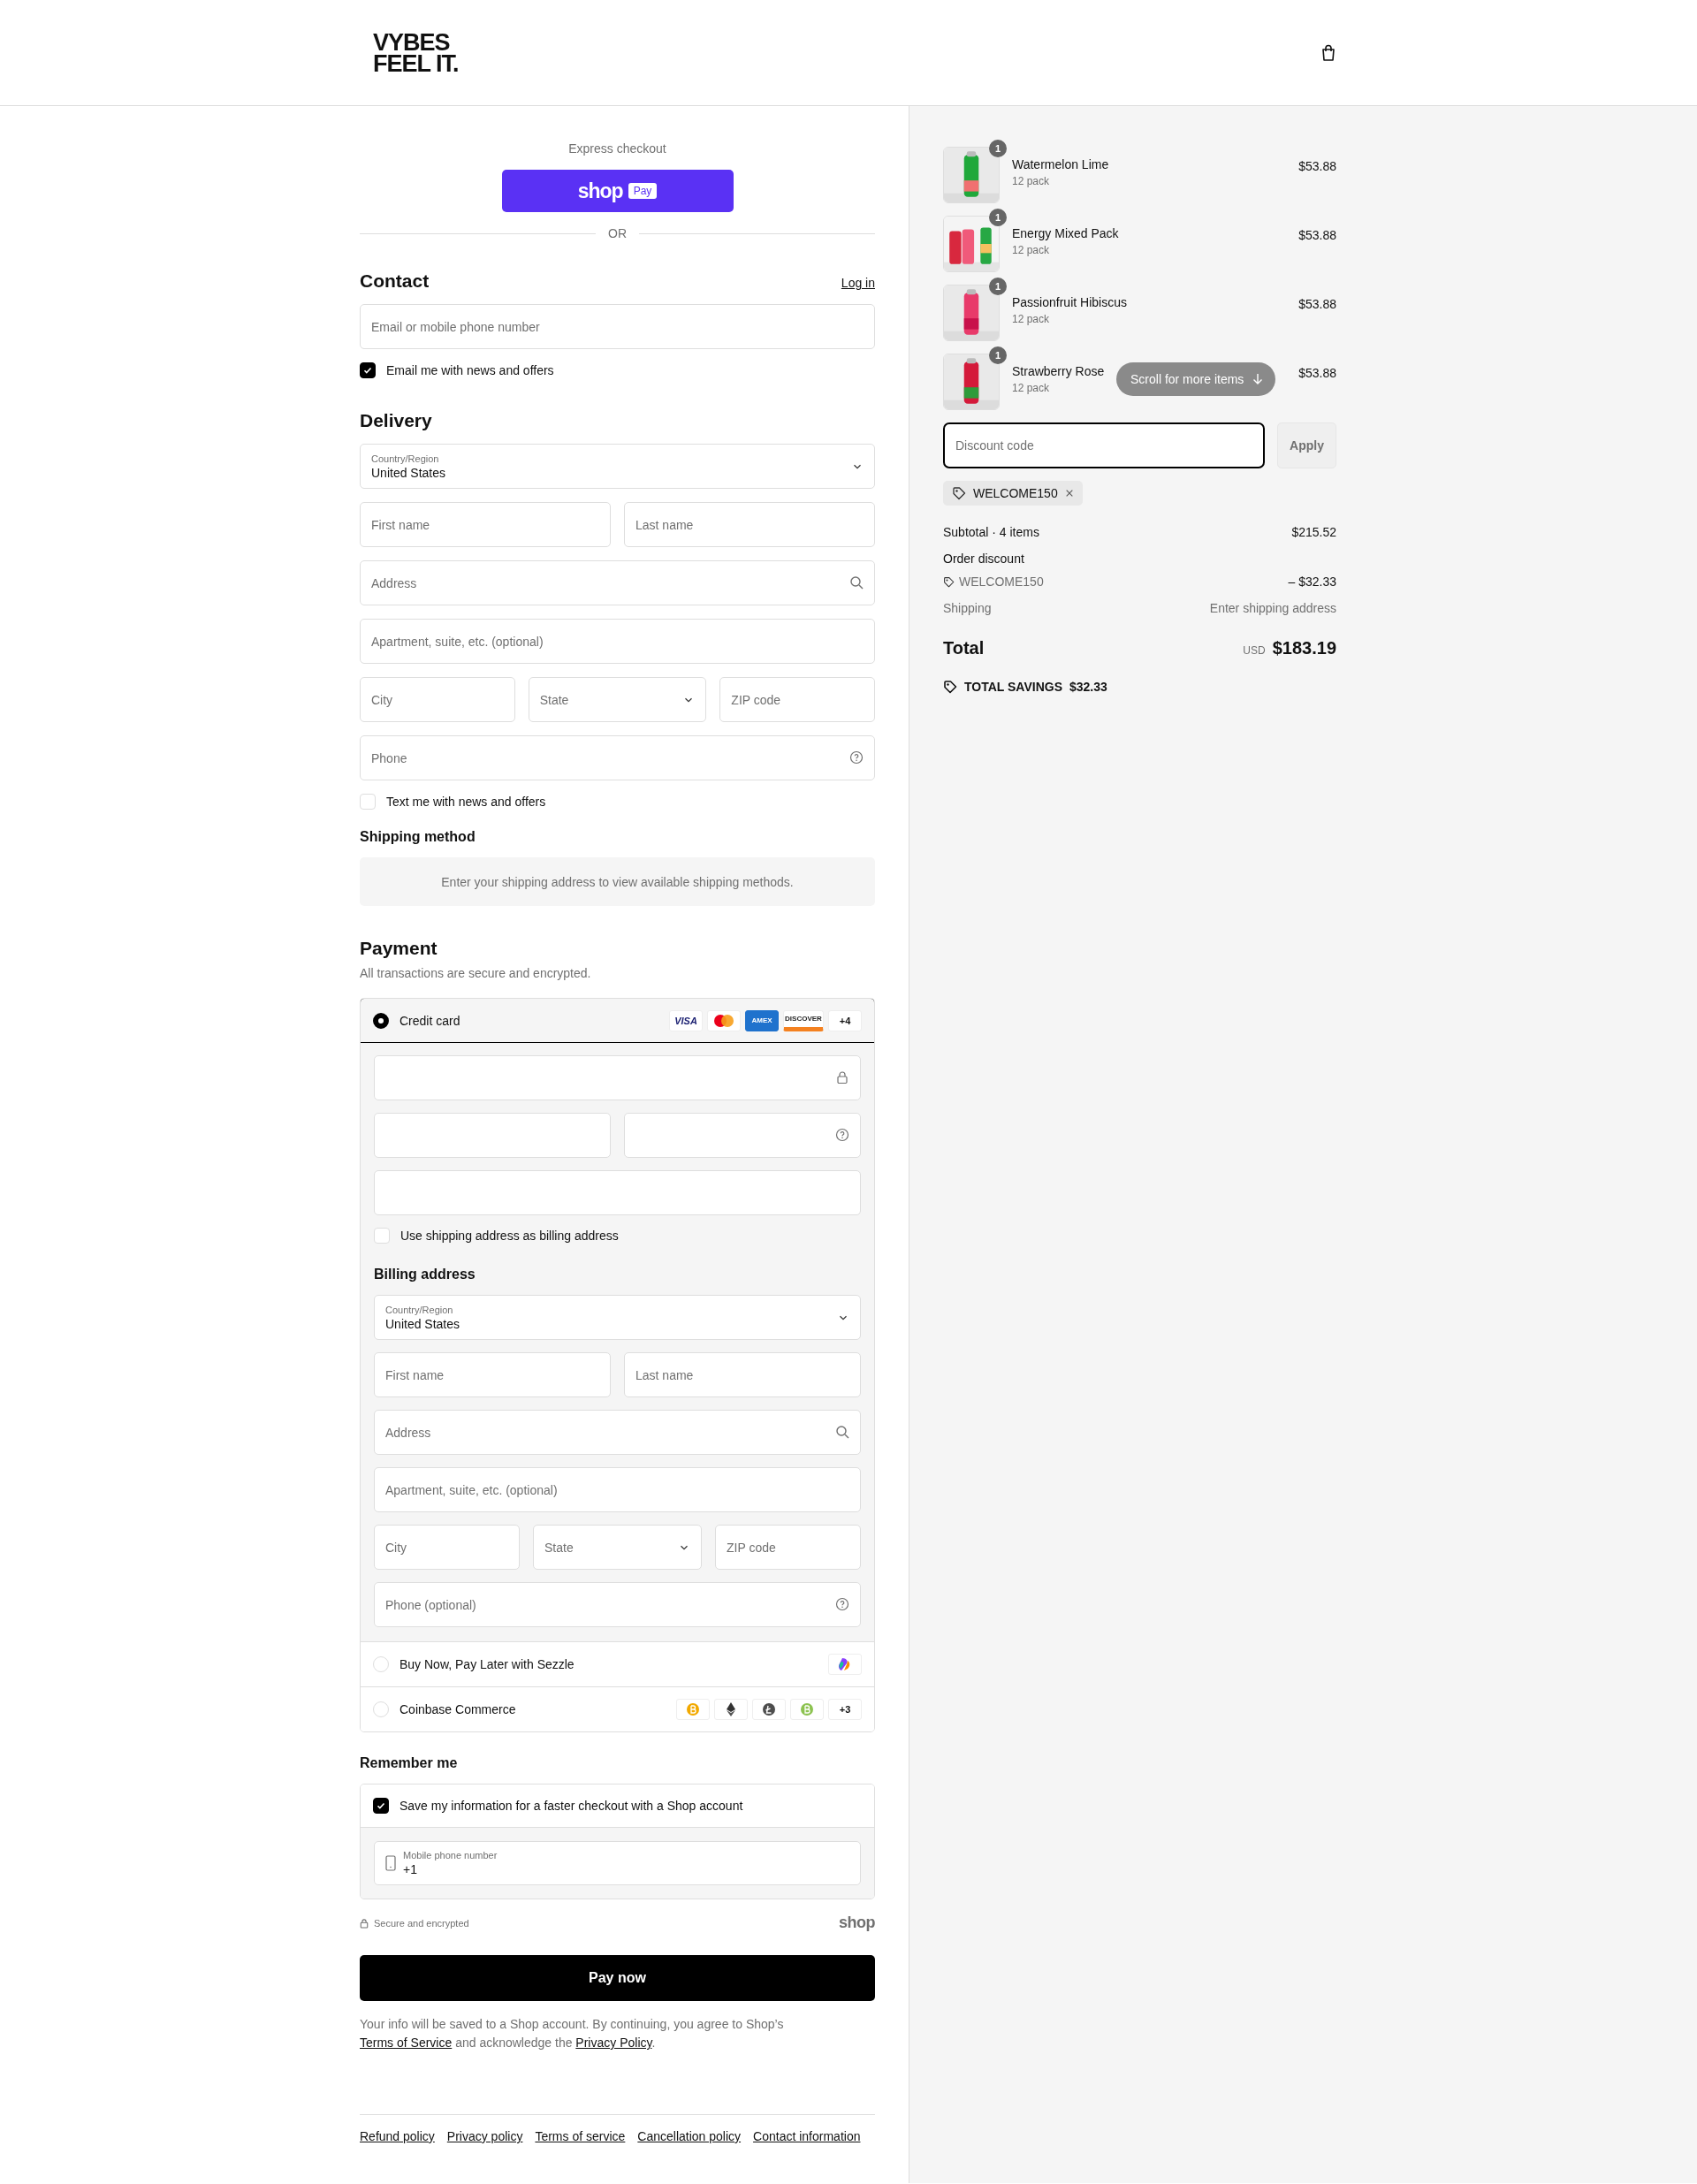 The image size is (1697, 2184). What do you see at coordinates (1013, 493) in the screenshot?
I see `discount-tag: WELCOME150` at bounding box center [1013, 493].